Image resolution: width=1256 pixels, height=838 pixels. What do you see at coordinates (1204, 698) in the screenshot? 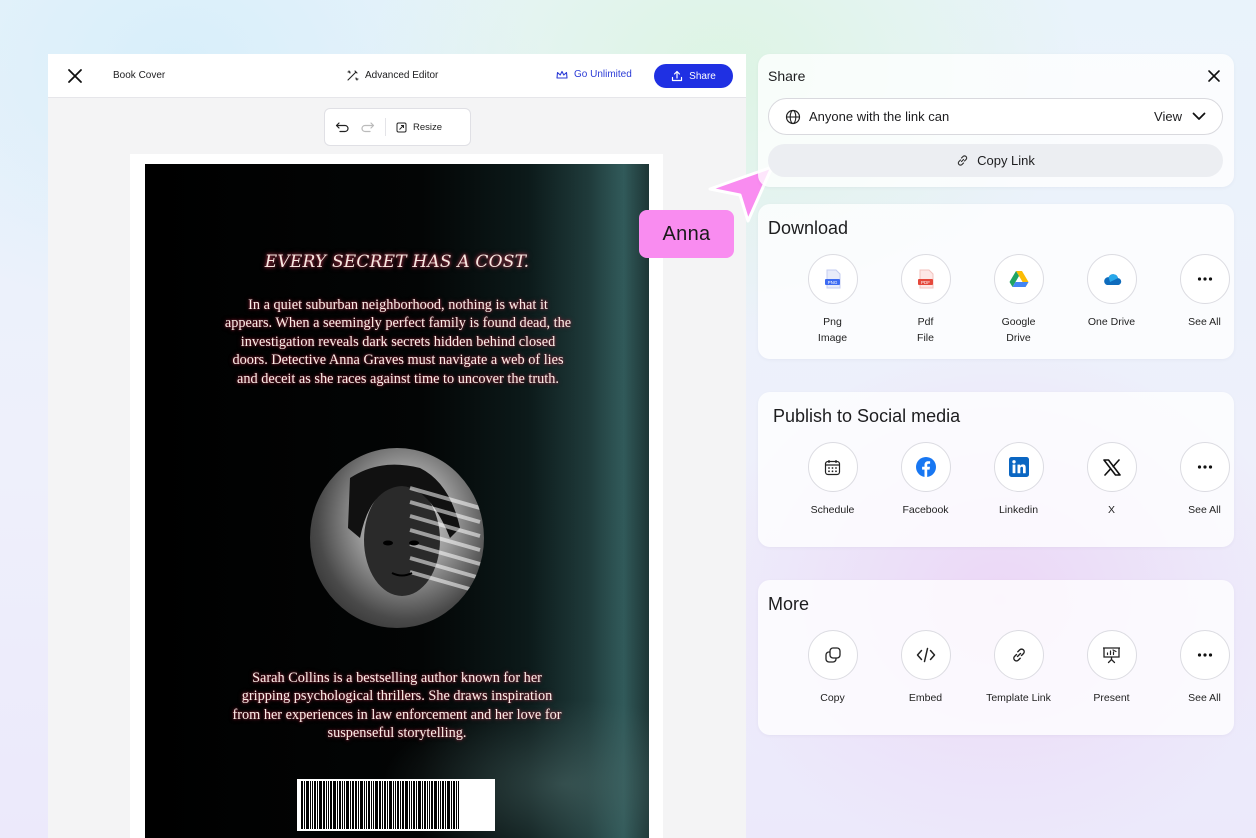
I see `more-option-label: See All` at bounding box center [1204, 698].